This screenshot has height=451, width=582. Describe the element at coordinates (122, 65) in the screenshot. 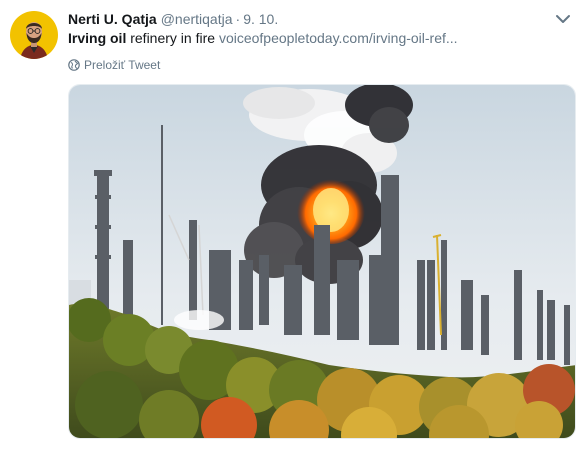

I see `translate-label: Preložiť Tweet` at that location.